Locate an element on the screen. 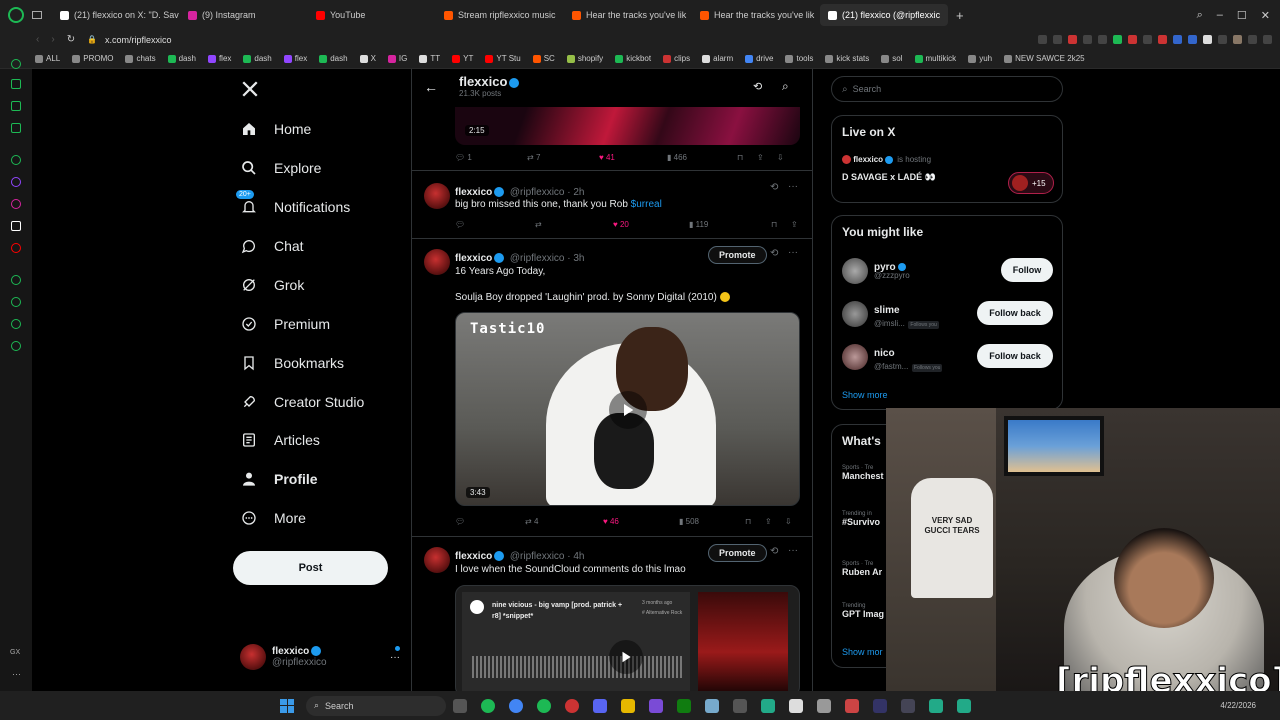  profile-avatar-icon is located at coordinates (1237, 39).